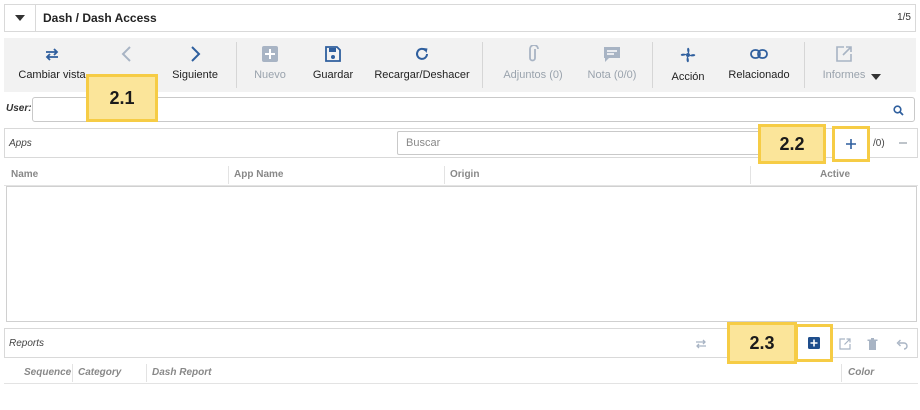 This screenshot has height=410, width=920. I want to click on column-header: Sequence, so click(47, 372).